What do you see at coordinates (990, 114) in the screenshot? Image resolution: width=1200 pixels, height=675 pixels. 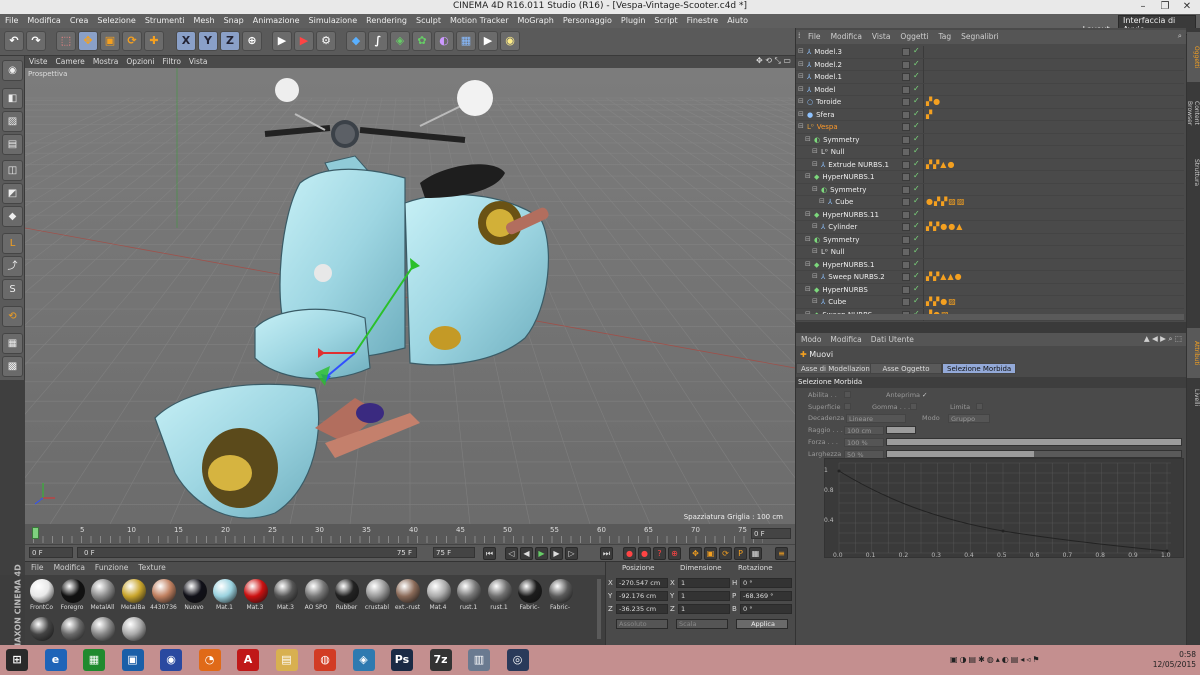 I see `object-row: ⊟ ● Sfera ✓ ▞` at bounding box center [990, 114].